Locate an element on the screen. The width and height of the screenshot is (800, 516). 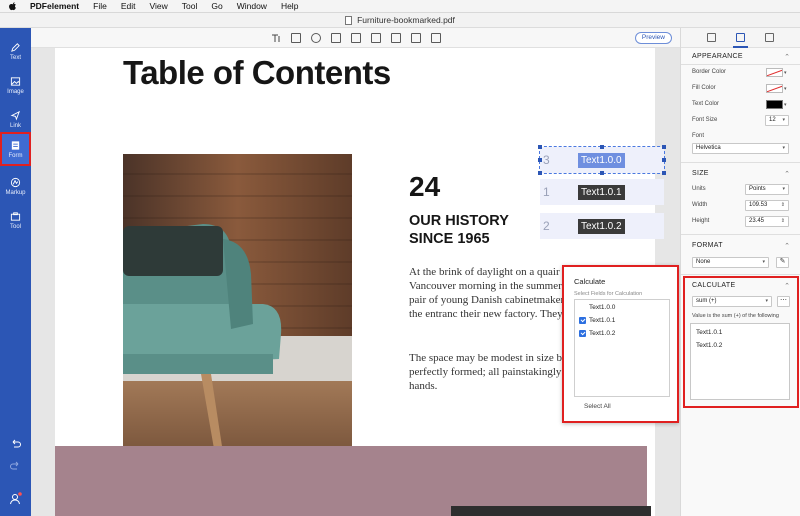
image-block is located at coordinates (551, 511).